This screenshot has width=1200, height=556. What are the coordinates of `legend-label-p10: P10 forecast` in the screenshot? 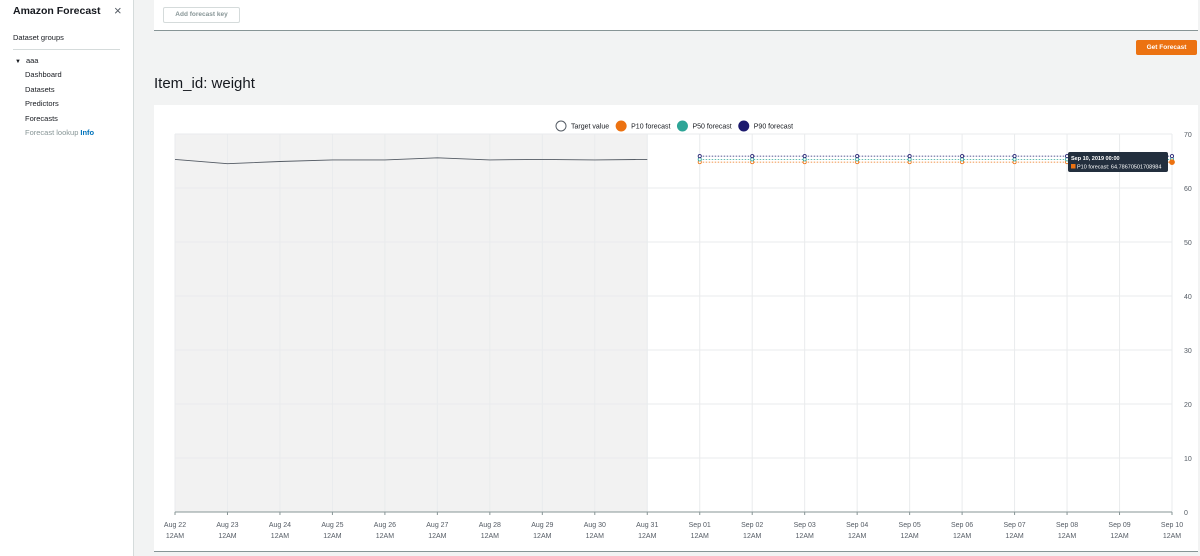 It's located at (650, 127).